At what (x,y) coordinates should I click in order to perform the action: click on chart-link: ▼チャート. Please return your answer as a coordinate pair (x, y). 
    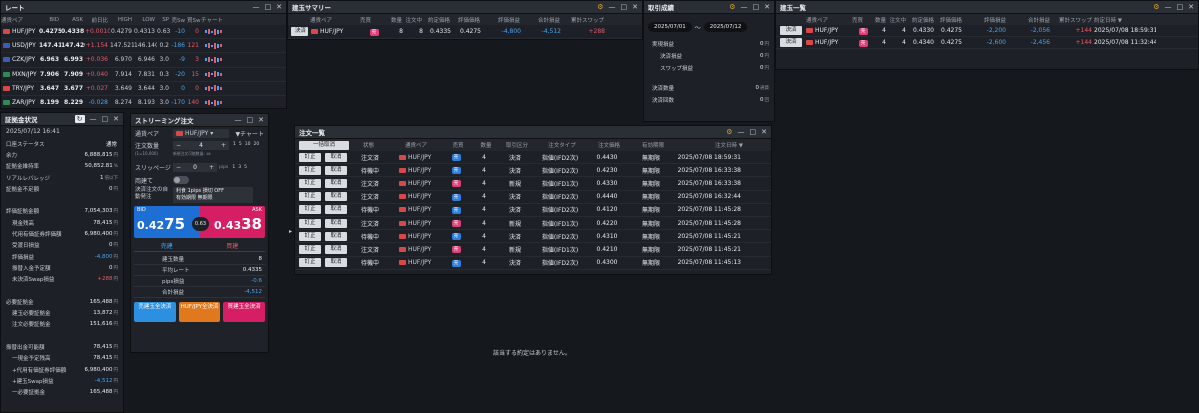
    Looking at the image, I should click on (249, 133).